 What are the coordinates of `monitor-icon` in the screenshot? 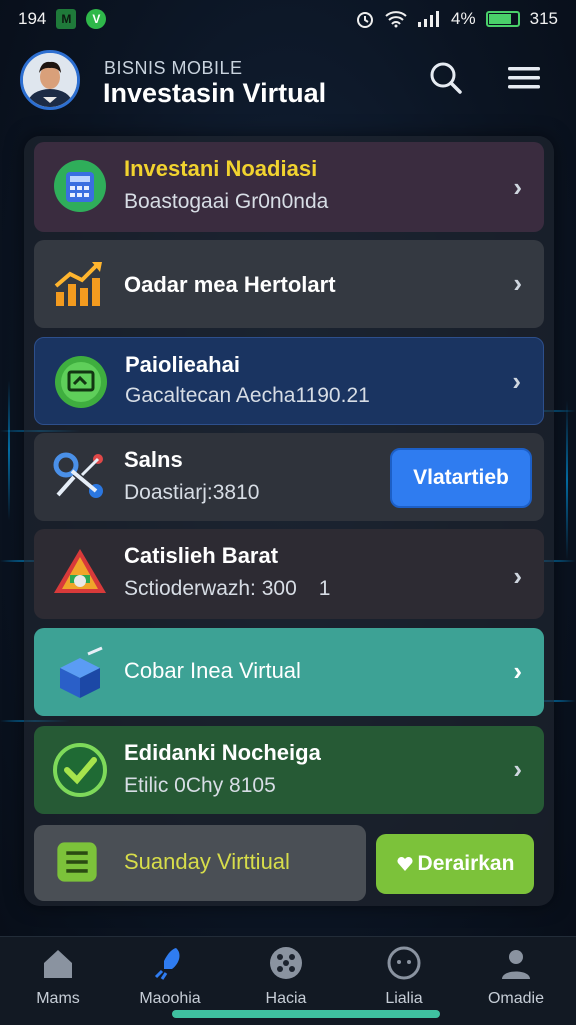 It's located at (81, 382).